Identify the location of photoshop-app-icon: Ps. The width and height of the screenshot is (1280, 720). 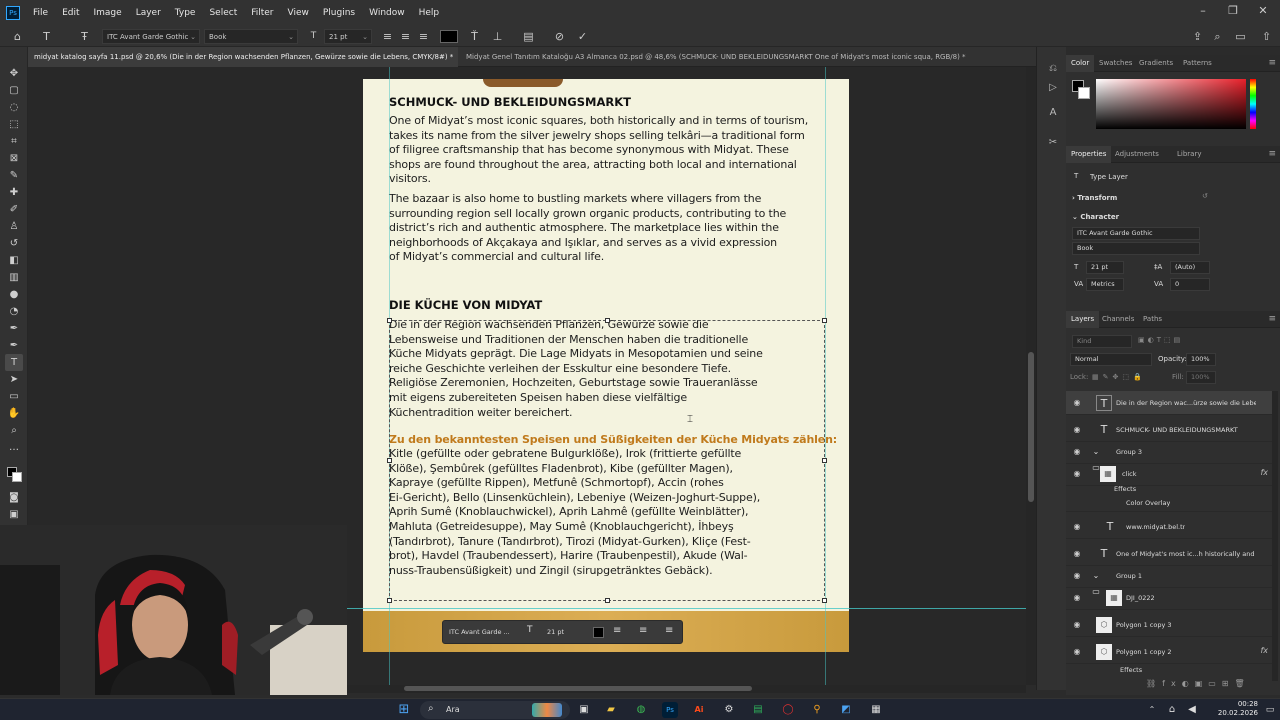
(13, 13).